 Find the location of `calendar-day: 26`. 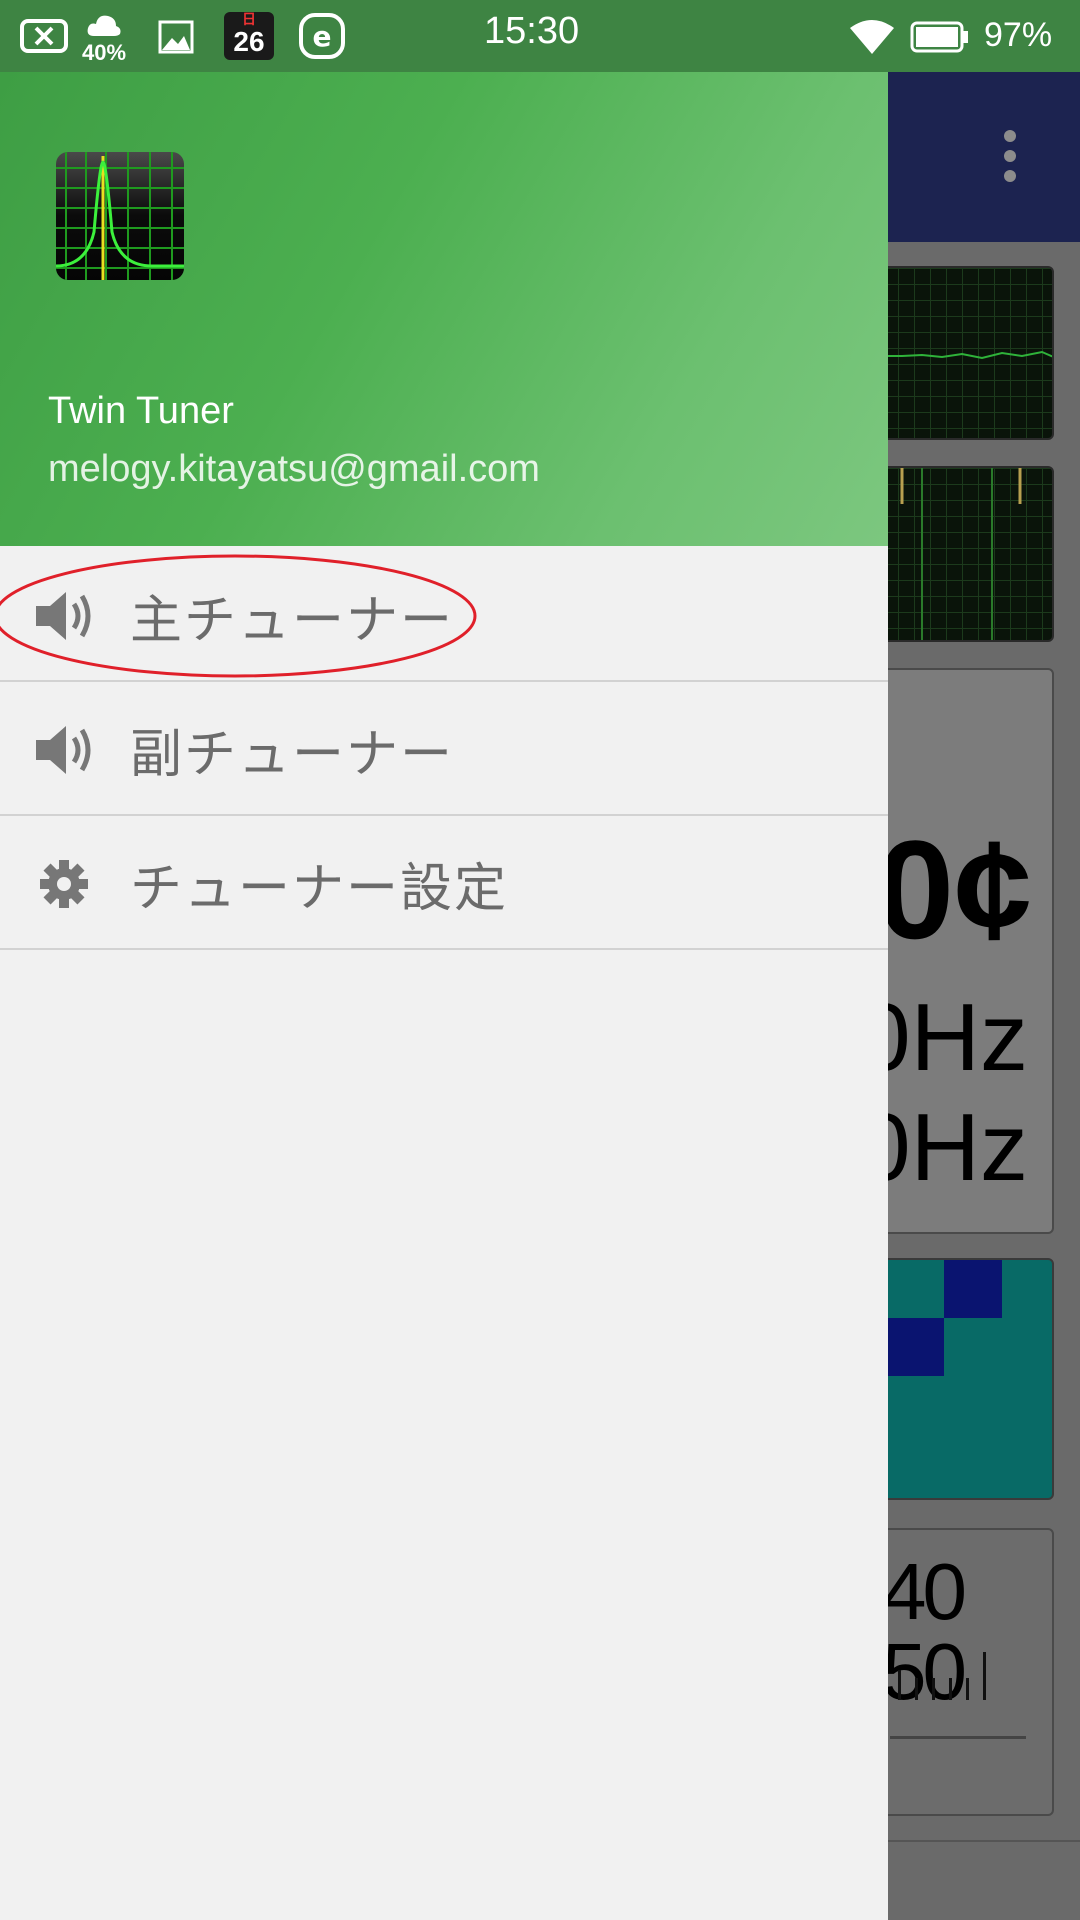

calendar-day: 26 is located at coordinates (249, 41).